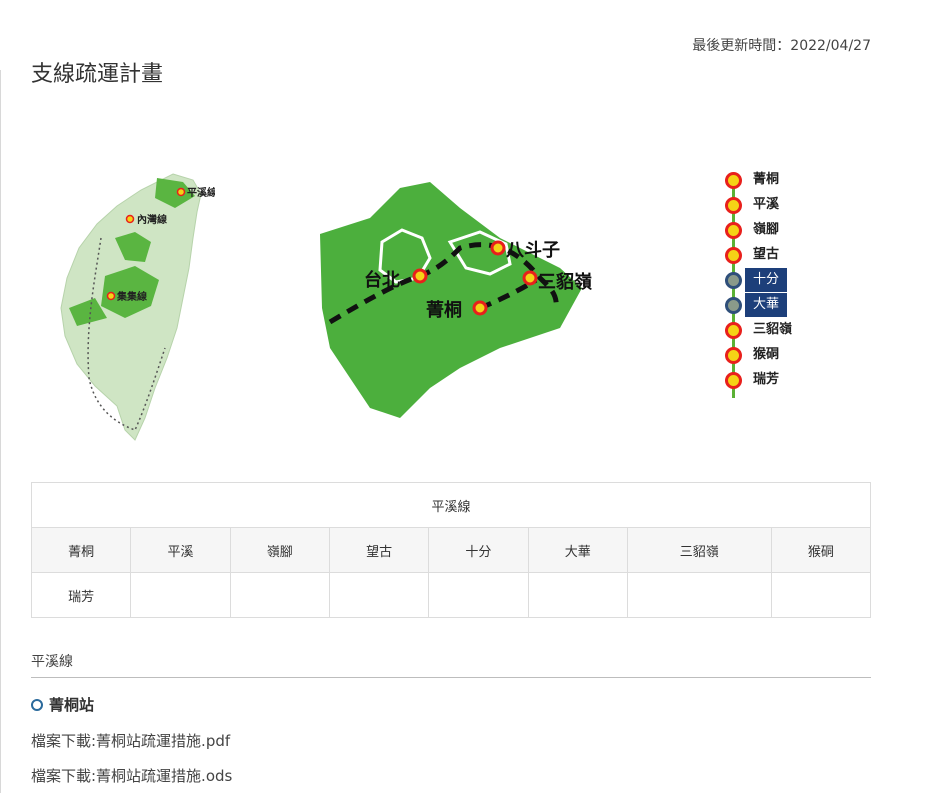 This screenshot has height=793, width=927. Describe the element at coordinates (699, 550) in the screenshot. I see `table-cell-link: 三貂嶺` at that location.